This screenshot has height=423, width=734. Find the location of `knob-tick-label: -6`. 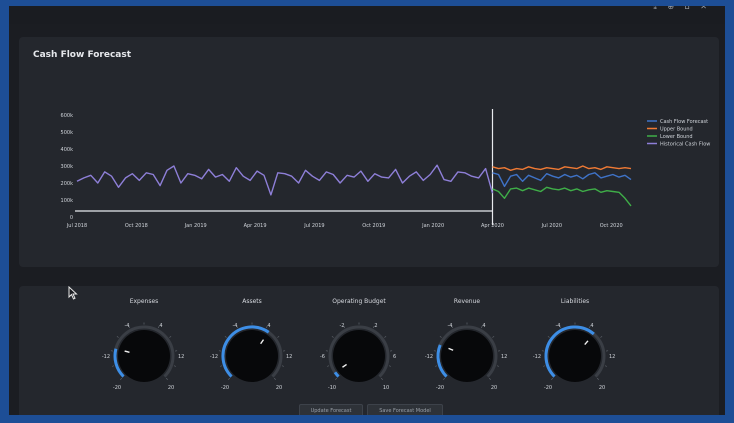

knob-tick-label: -6 is located at coordinates (322, 357).